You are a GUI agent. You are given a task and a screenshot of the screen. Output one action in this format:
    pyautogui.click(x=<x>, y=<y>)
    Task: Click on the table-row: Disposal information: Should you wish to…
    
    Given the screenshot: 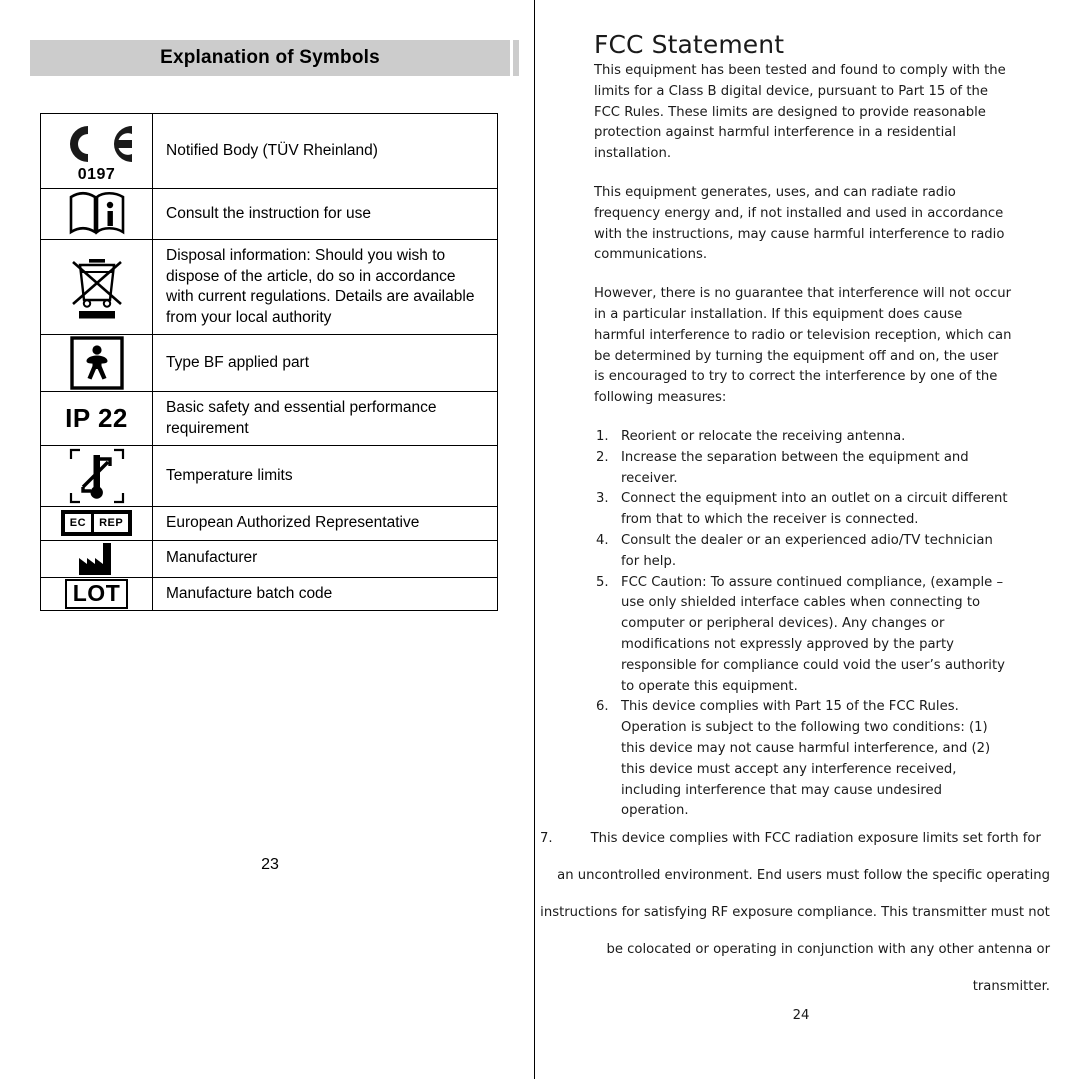 What is the action you would take?
    pyautogui.click(x=269, y=287)
    